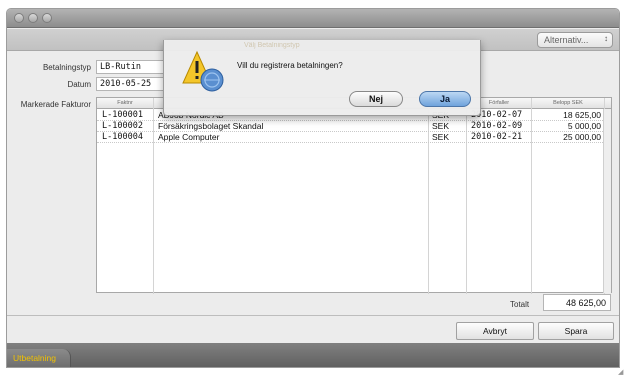 The image size is (628, 378). What do you see at coordinates (290, 65) in the screenshot?
I see `dialog-message: Vill du registrera betalningen?` at bounding box center [290, 65].